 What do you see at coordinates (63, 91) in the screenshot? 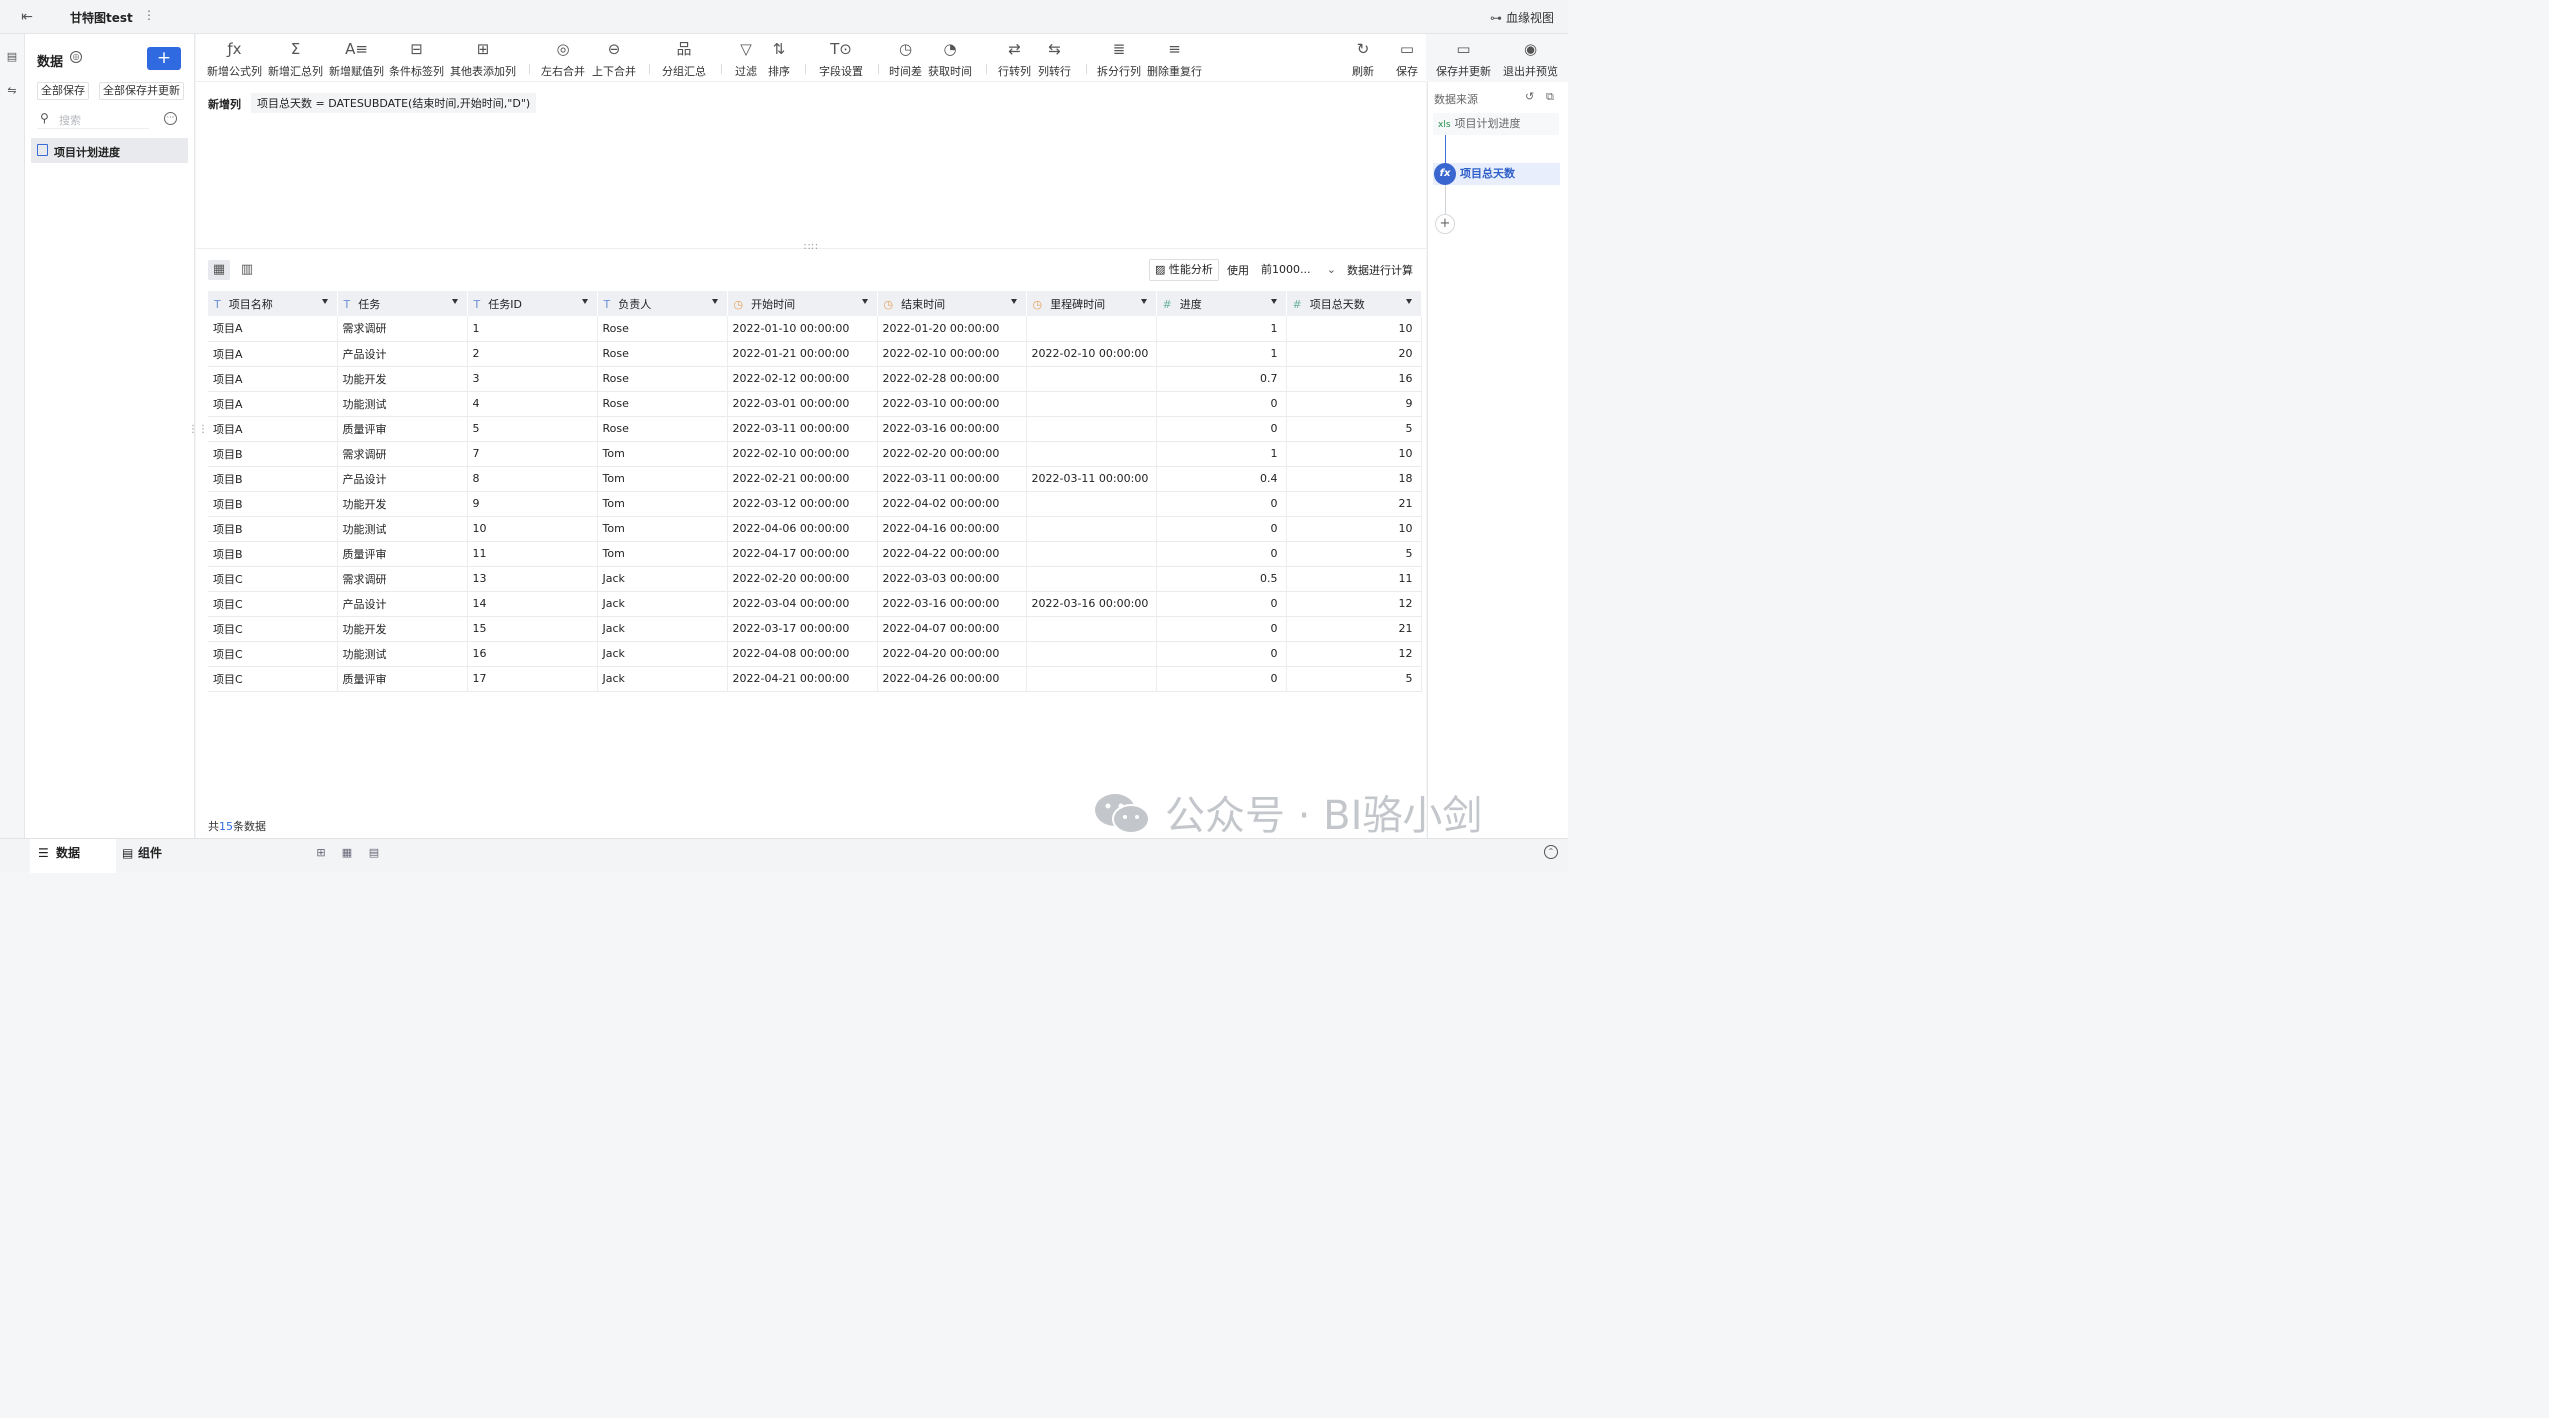
I see `save-all-button: 全部保存` at bounding box center [63, 91].